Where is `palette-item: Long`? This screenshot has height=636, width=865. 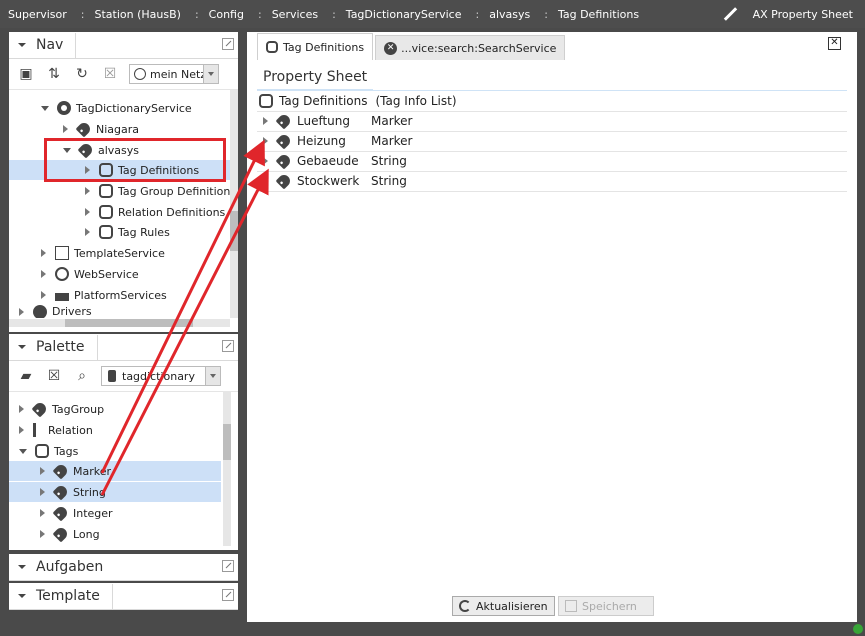
palette-item: Long is located at coordinates (70, 534).